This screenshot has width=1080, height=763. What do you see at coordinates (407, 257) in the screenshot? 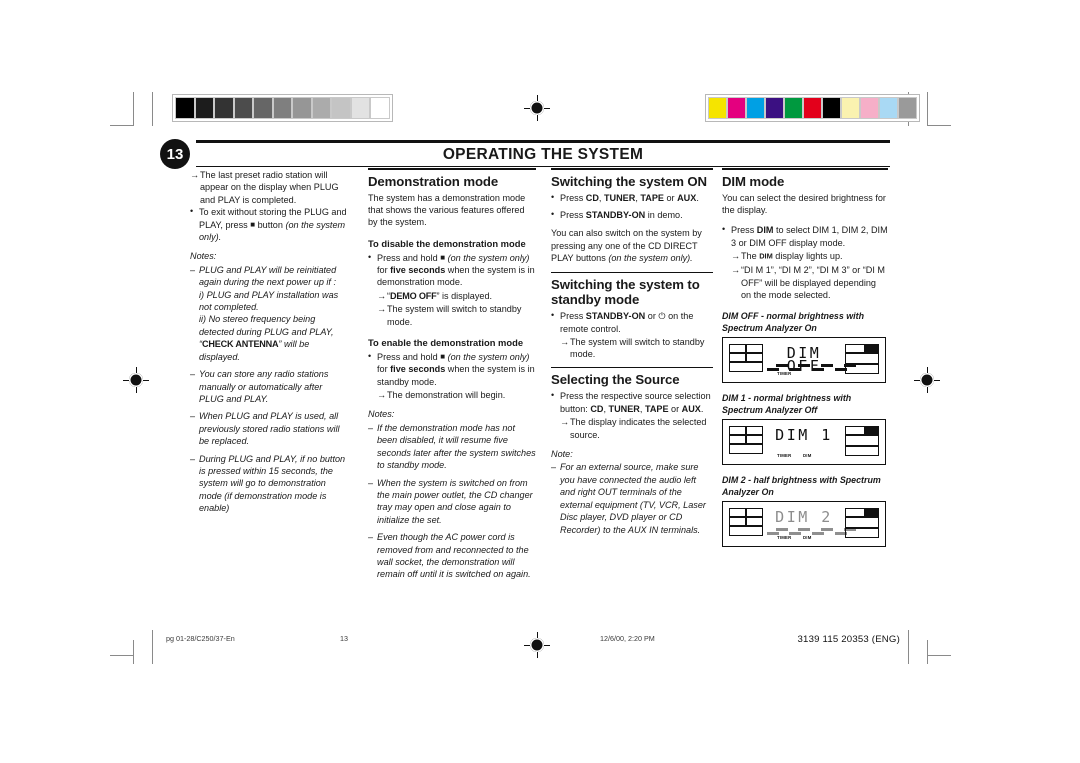
I see `step-text-a: Press and hold` at bounding box center [407, 257].